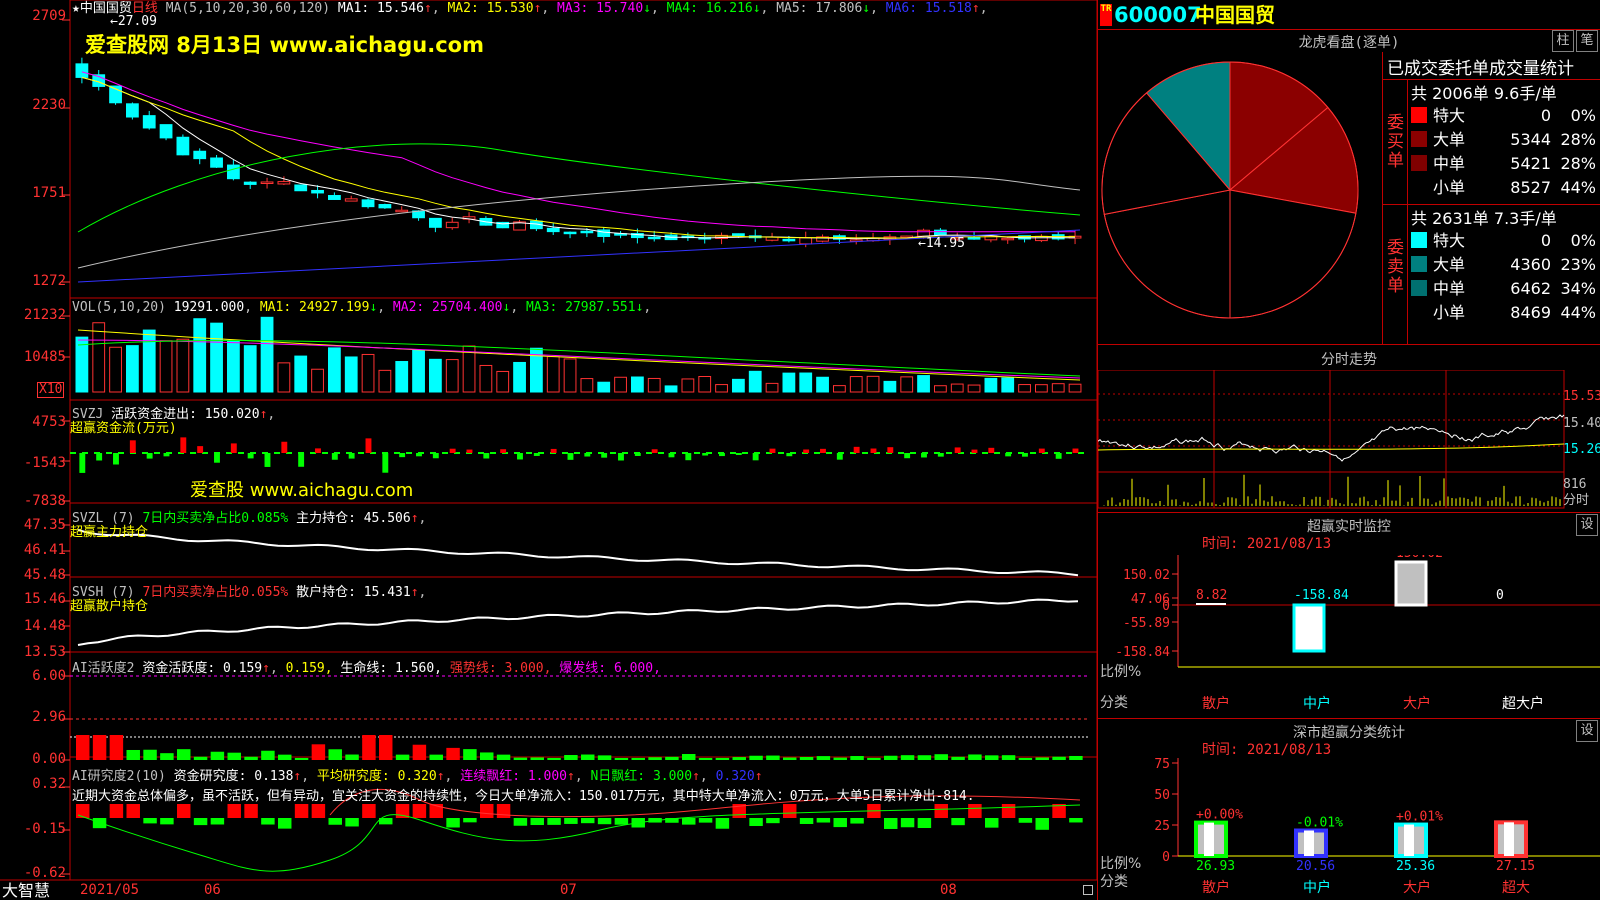  Describe the element at coordinates (1235, 15) in the screenshot. I see `stock-name-panel: 中国国贸` at that location.